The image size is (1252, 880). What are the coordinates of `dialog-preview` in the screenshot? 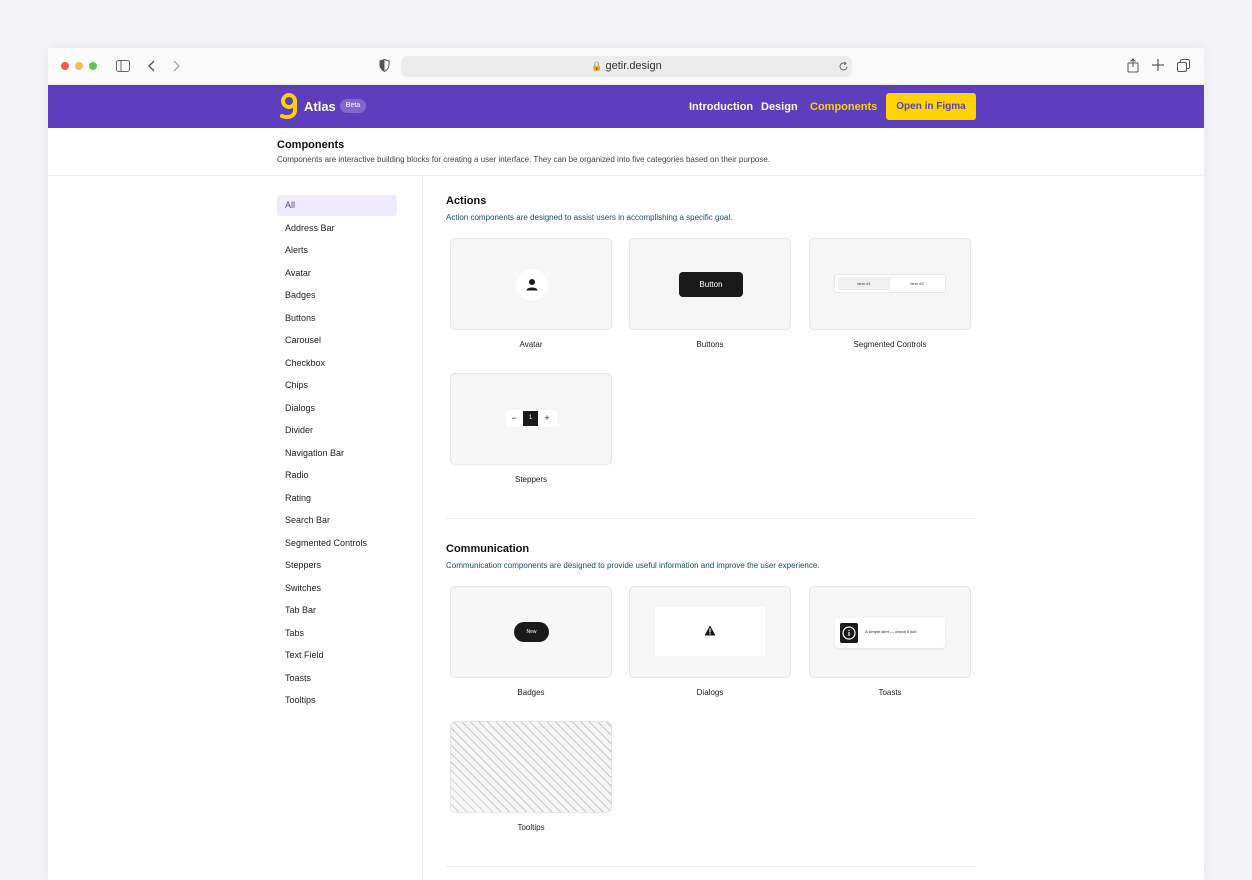 It's located at (710, 631).